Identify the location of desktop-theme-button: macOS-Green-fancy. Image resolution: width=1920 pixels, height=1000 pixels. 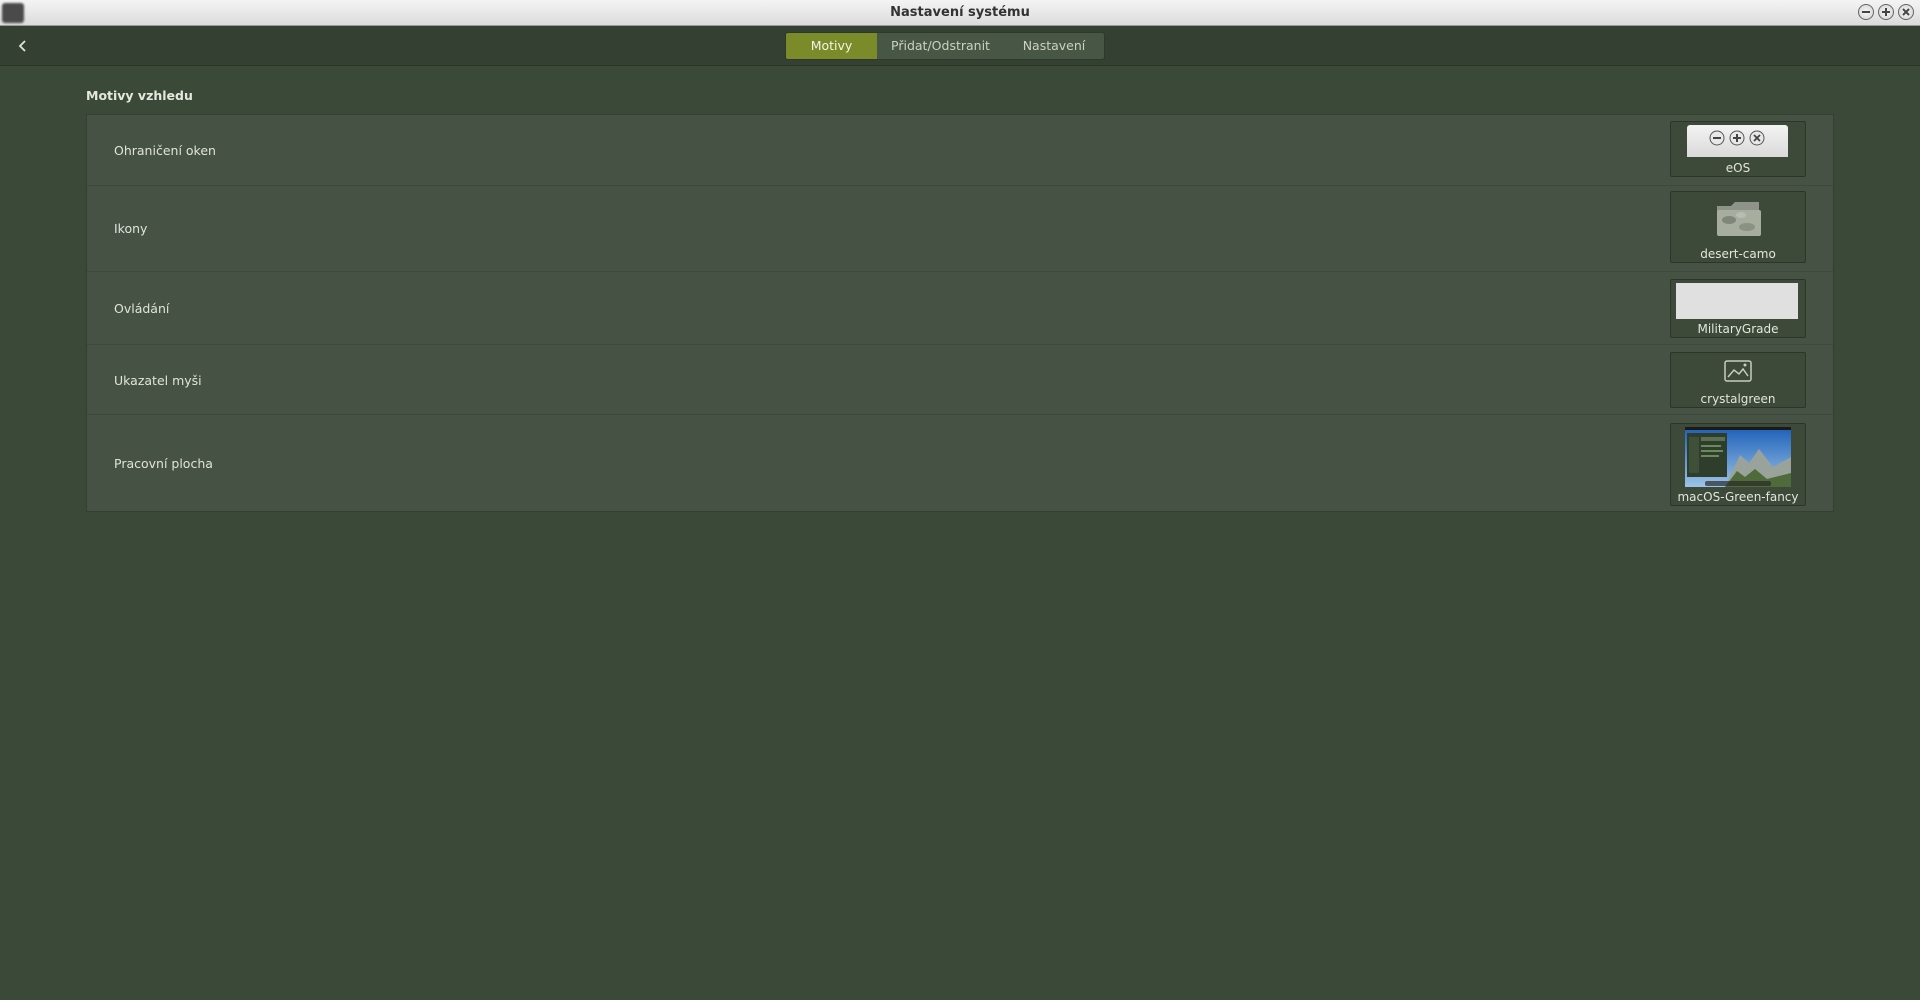
(1738, 464).